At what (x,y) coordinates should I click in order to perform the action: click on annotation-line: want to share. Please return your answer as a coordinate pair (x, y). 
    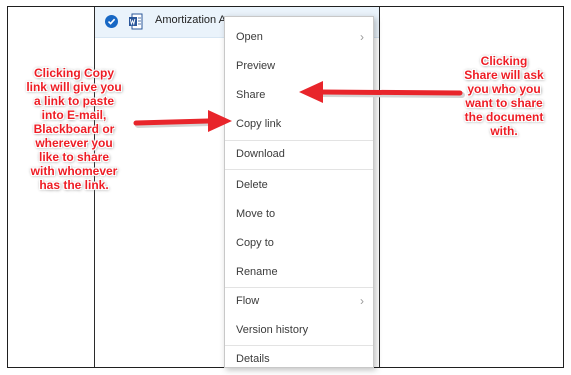
    Looking at the image, I should click on (504, 103).